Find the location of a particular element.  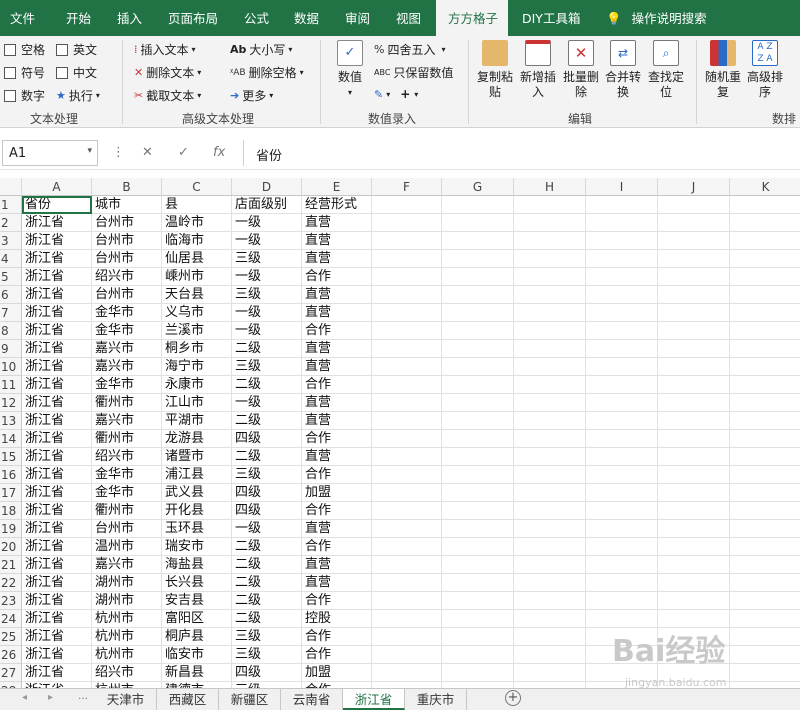

cell: 四级 is located at coordinates (267, 439).